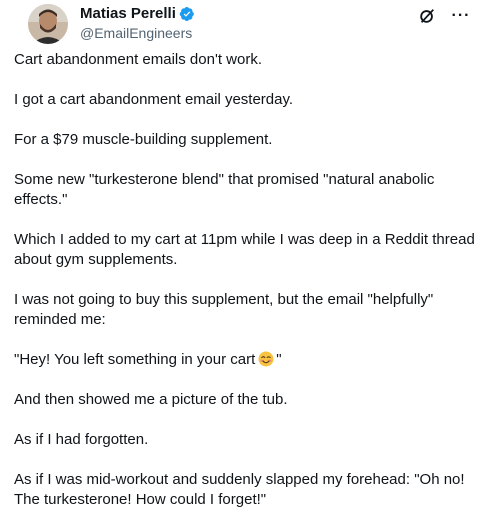  I want to click on tweet-quote-close: ", so click(279, 359).